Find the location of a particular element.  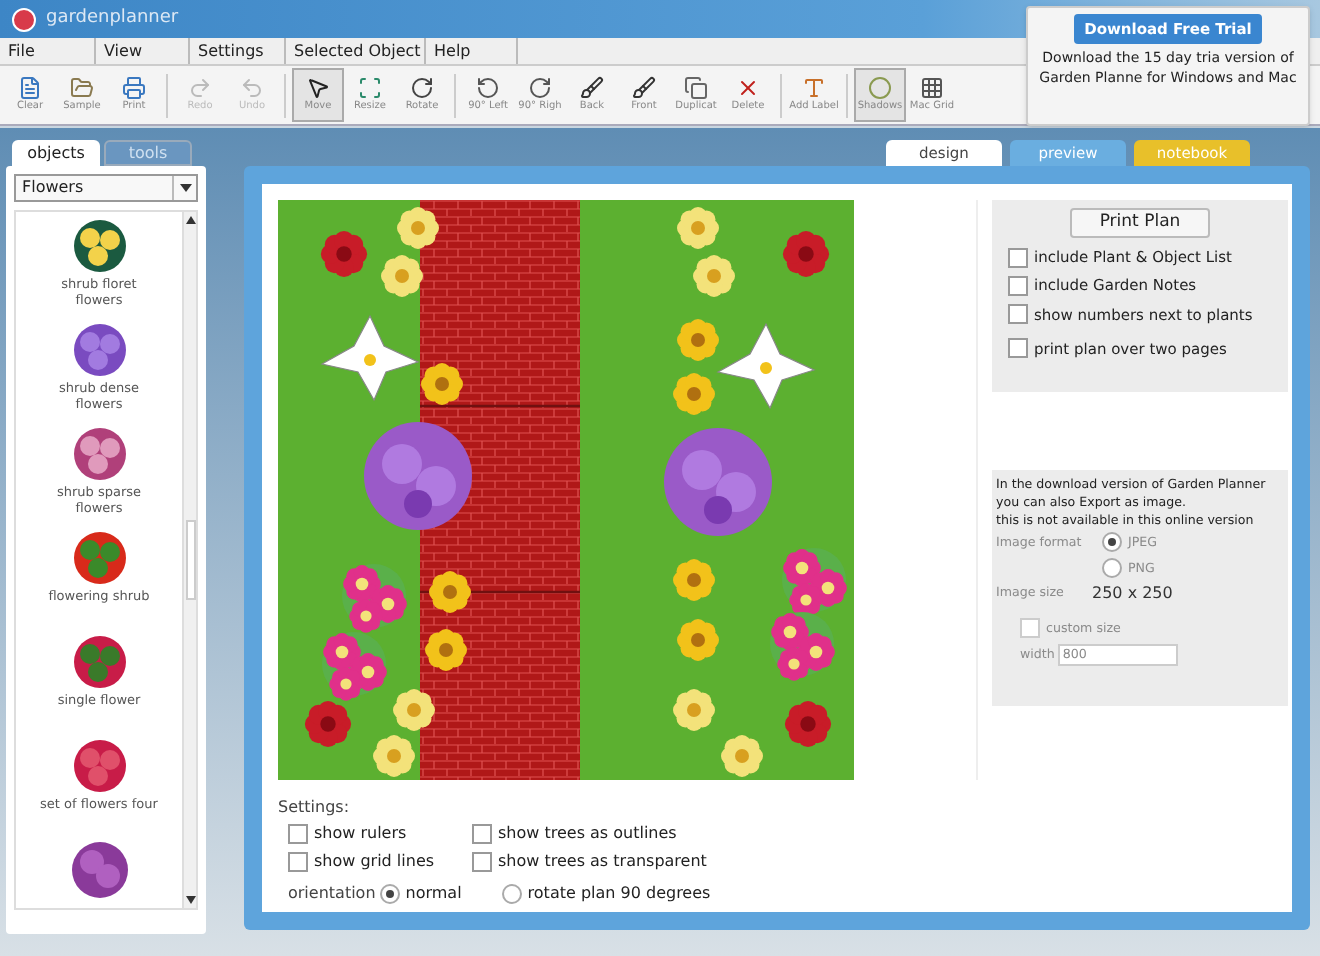

copy-icon is located at coordinates (696, 88).